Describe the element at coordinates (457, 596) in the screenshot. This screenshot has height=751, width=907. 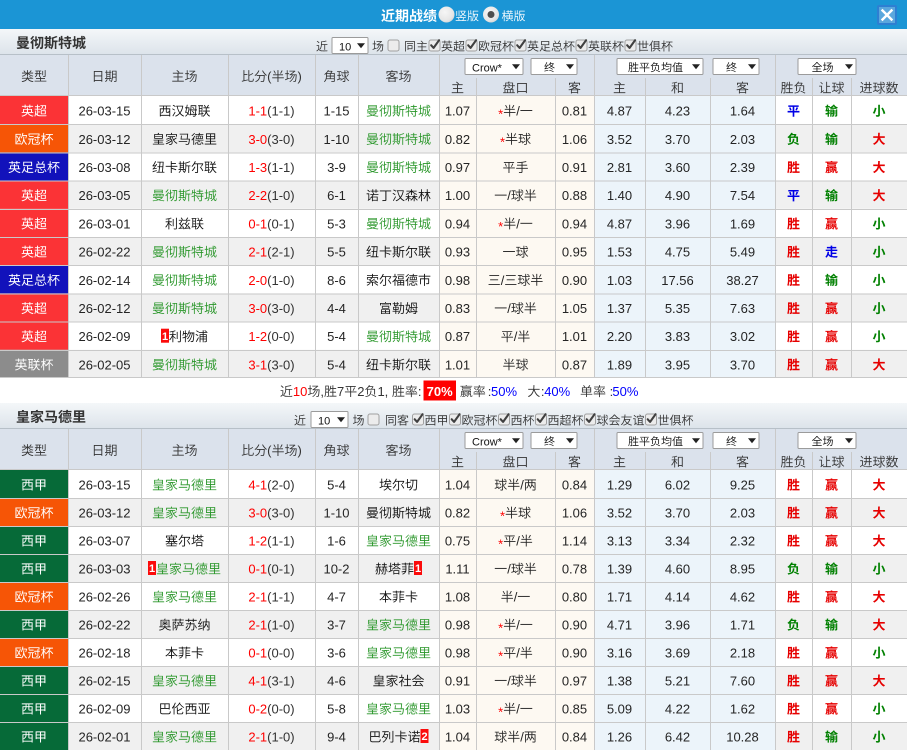
I see `svg-text: 1.08` at that location.